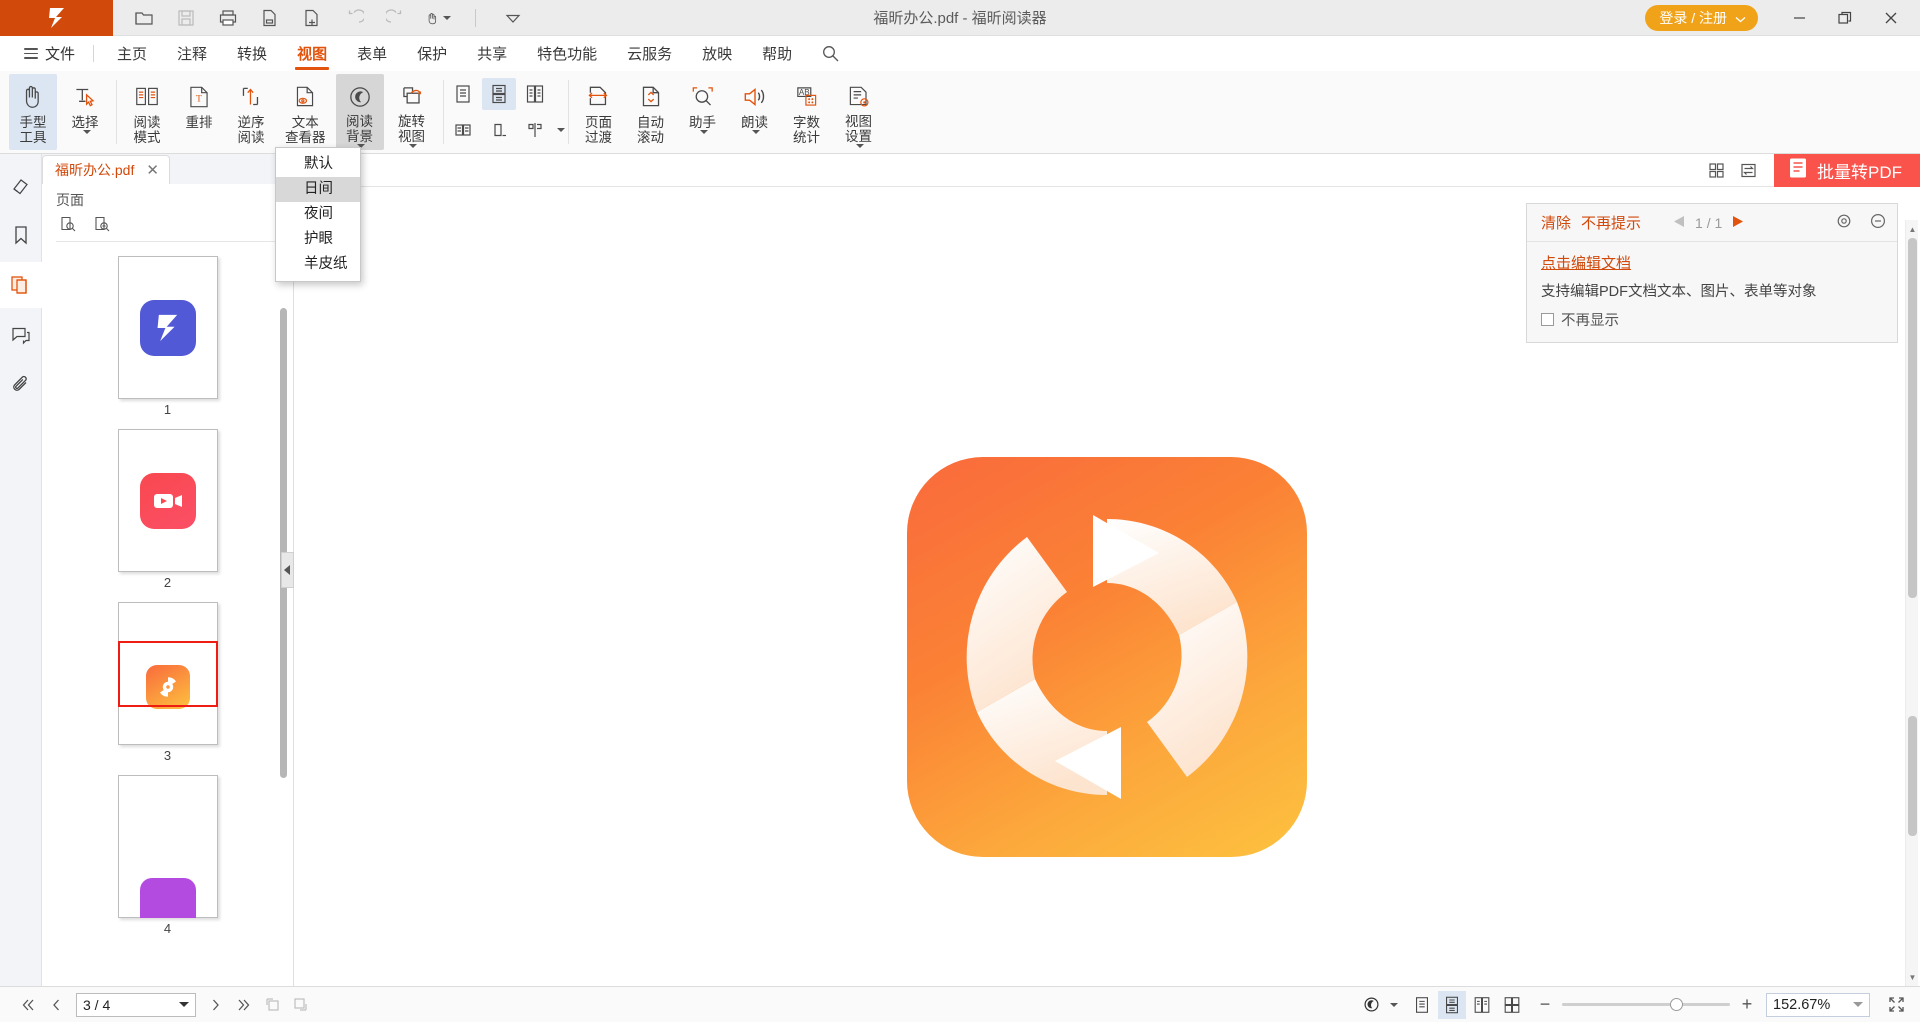 The width and height of the screenshot is (1920, 1022). Describe the element at coordinates (1818, 1004) in the screenshot. I see `zoom-level-input: 152.67%` at that location.